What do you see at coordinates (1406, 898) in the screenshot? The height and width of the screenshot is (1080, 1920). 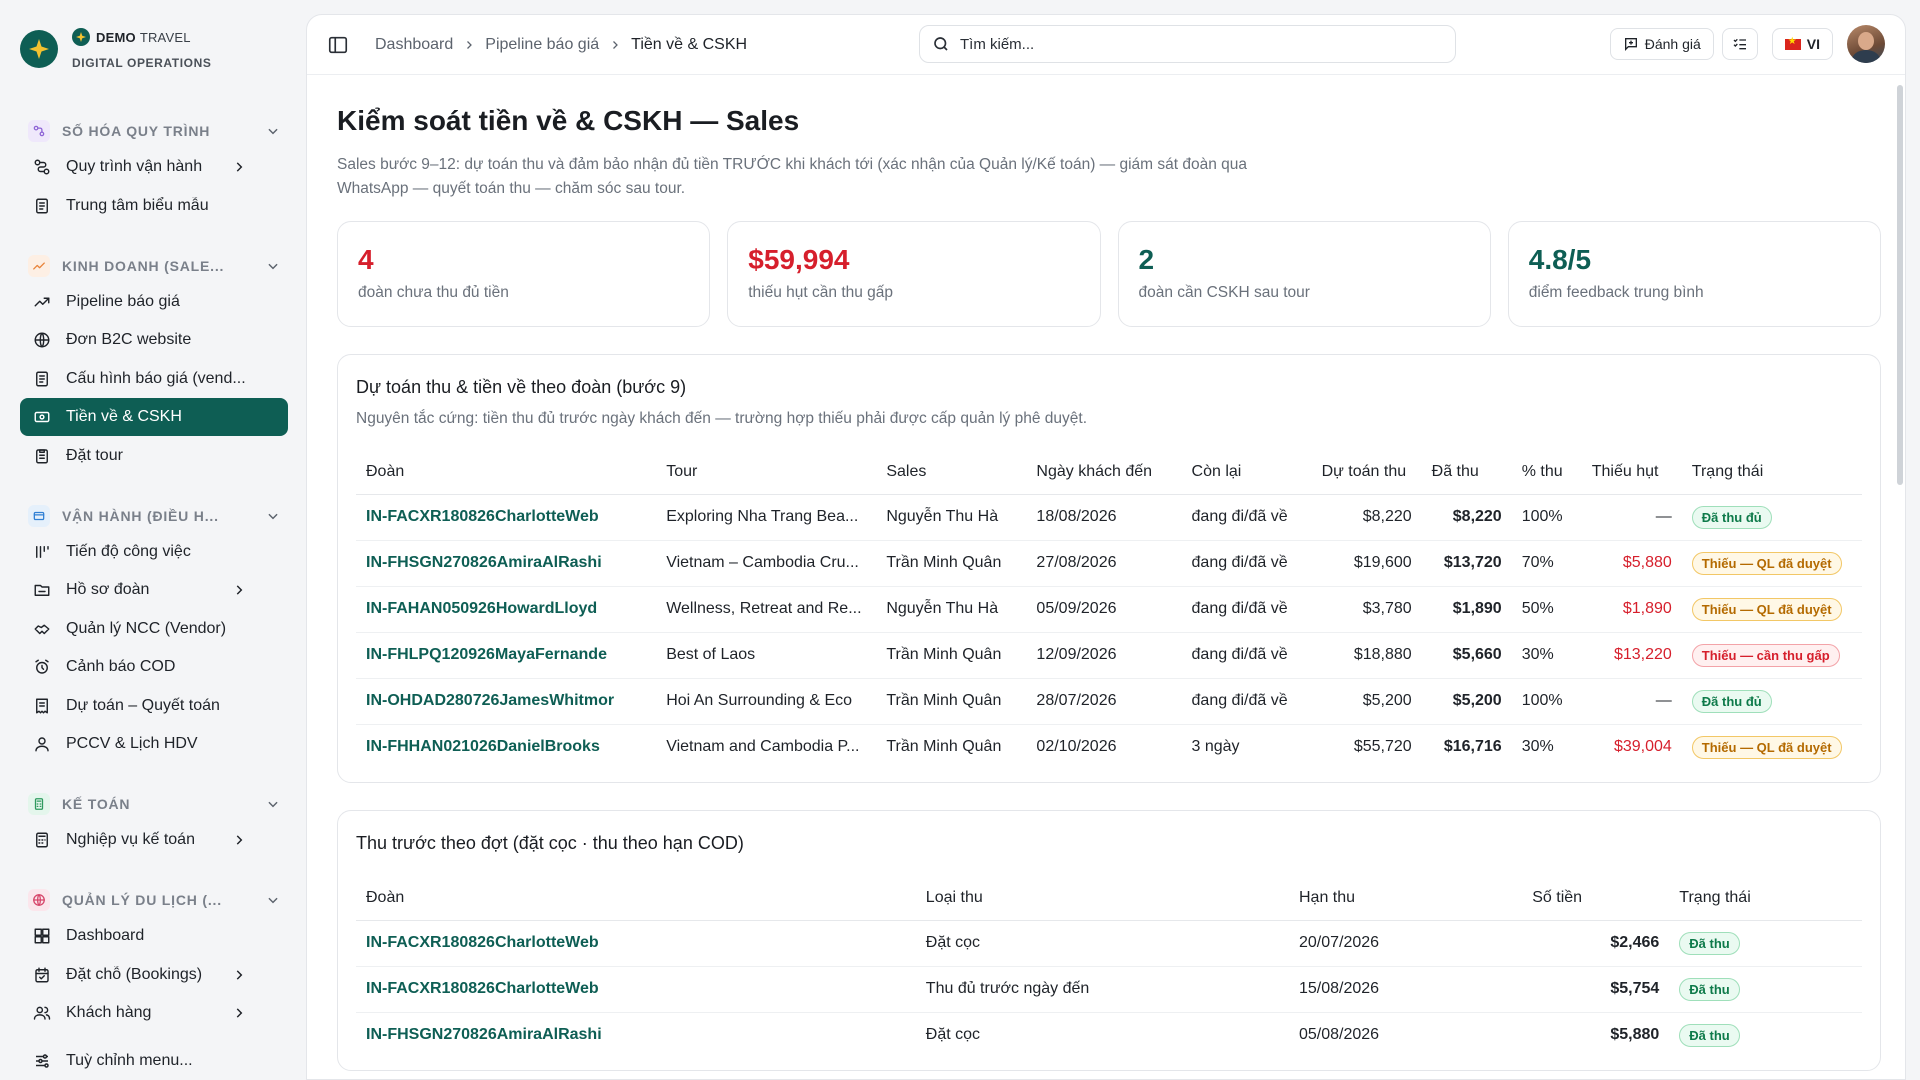 I see `column-header: Hạn thu` at bounding box center [1406, 898].